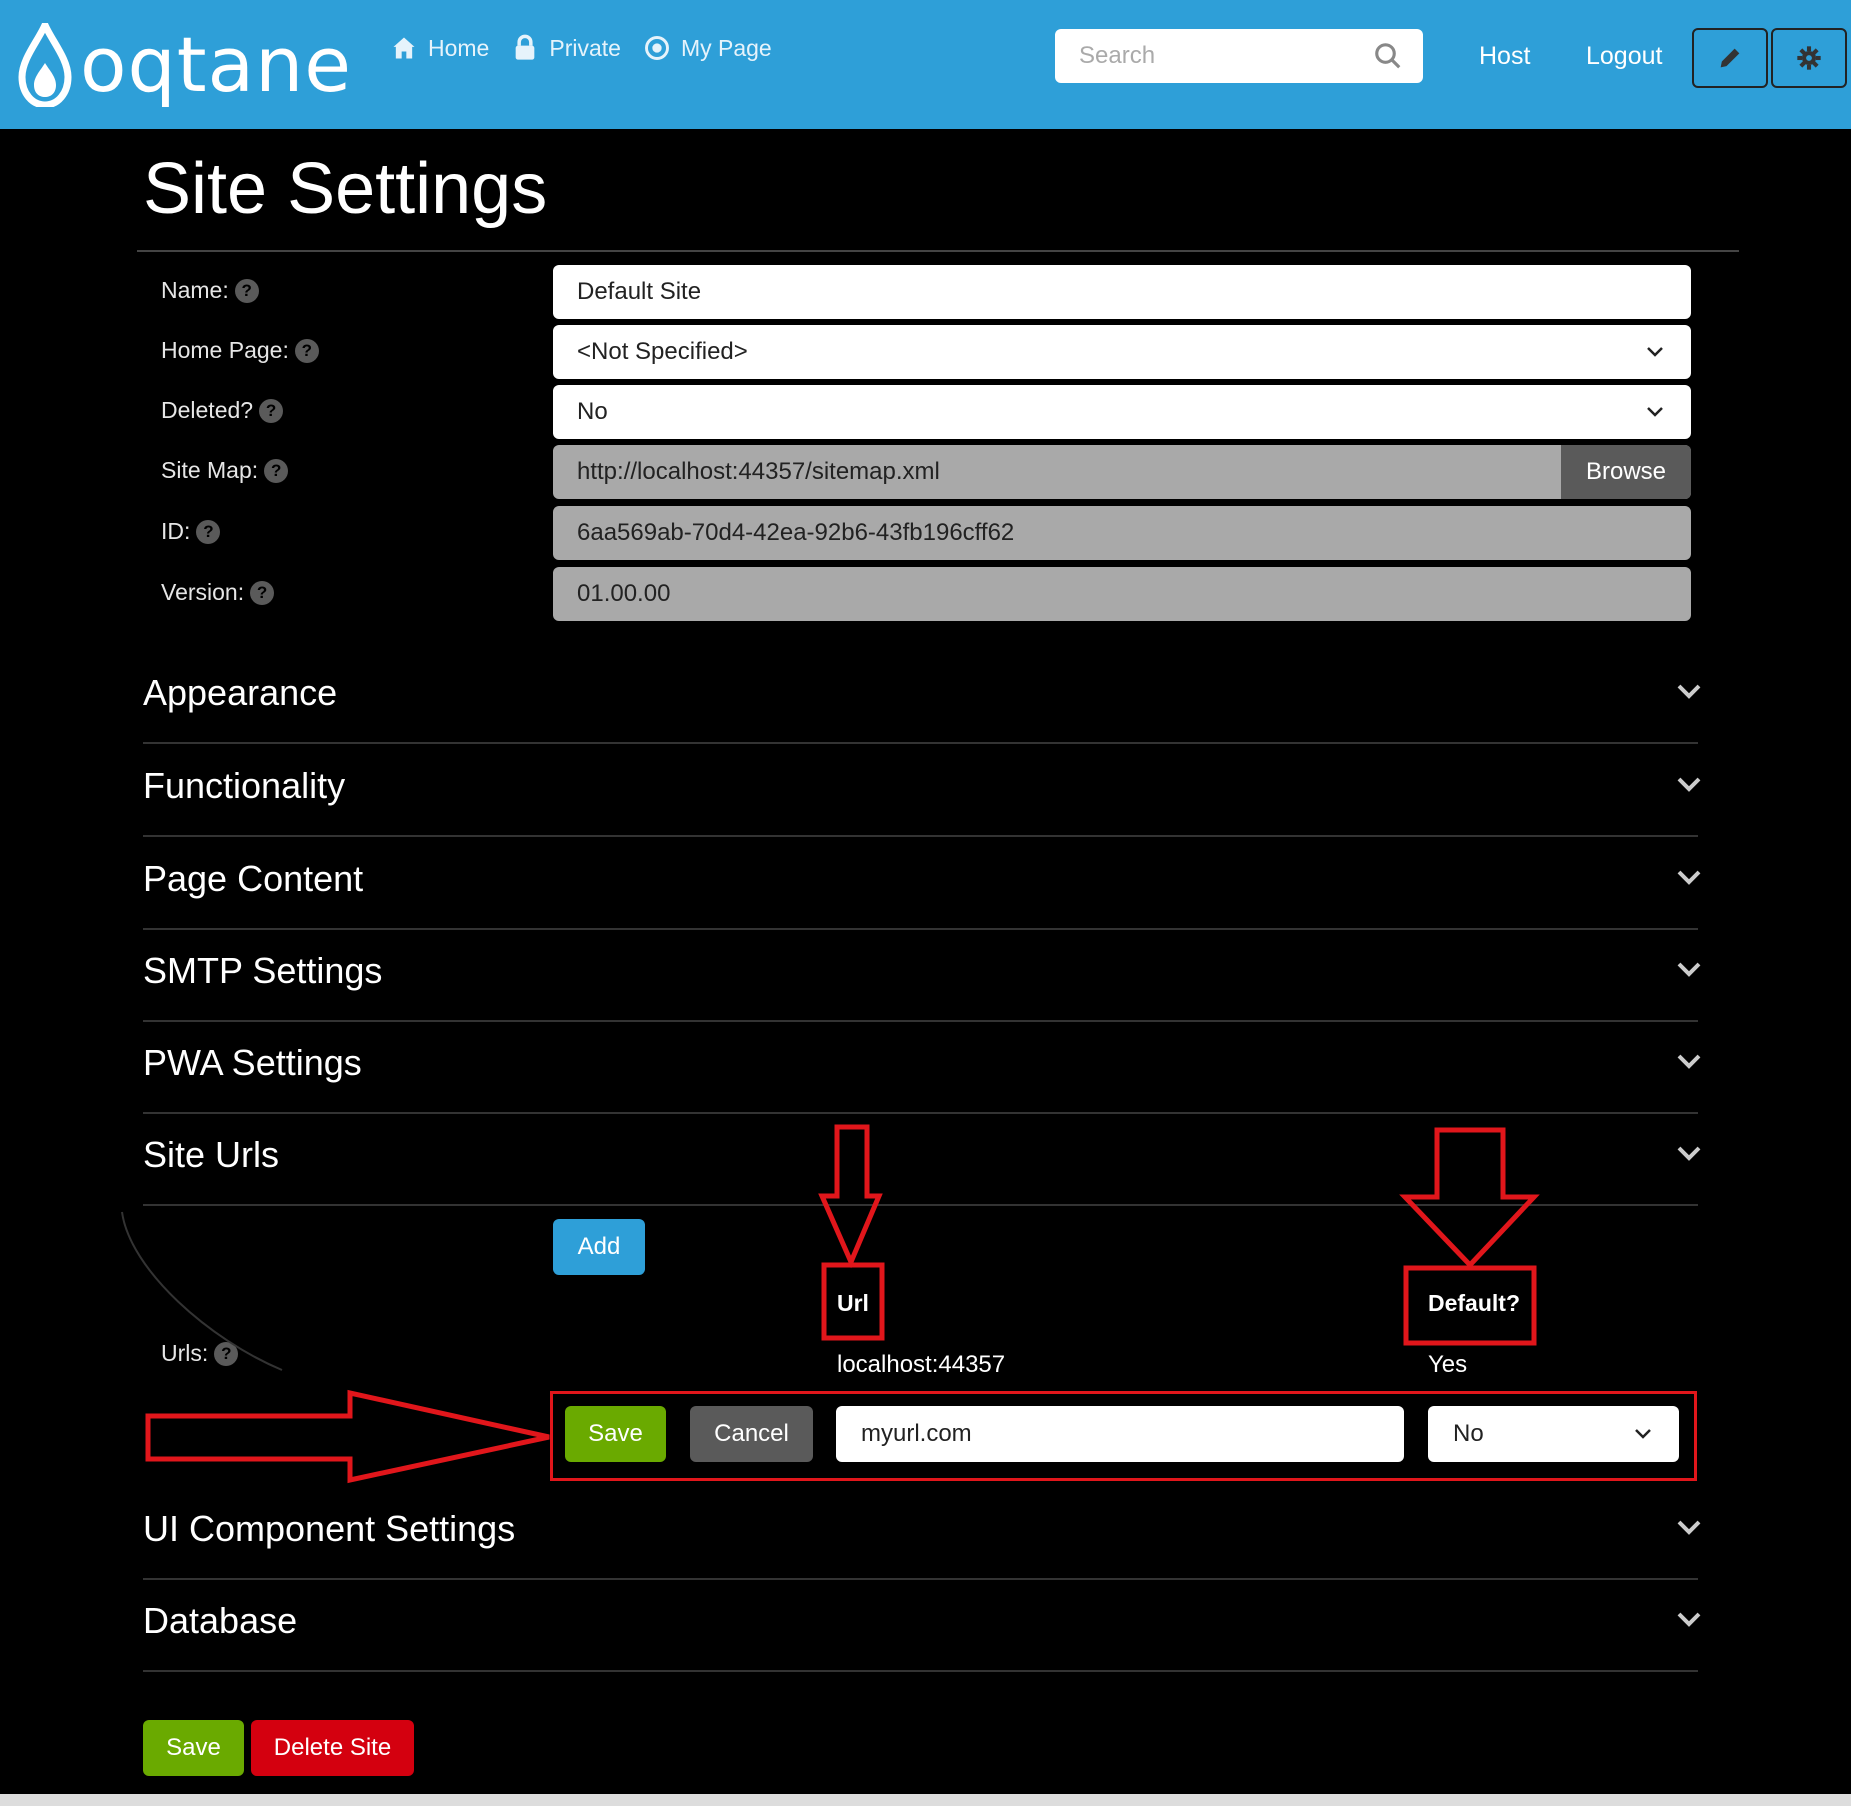 This screenshot has width=1851, height=1806. I want to click on section-smtp-settings: SMTP Settings, so click(922, 976).